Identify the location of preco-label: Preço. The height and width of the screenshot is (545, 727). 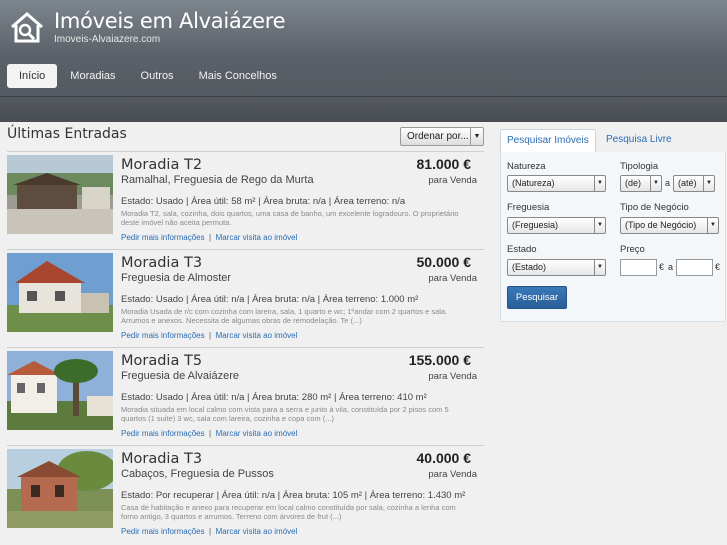
(632, 249).